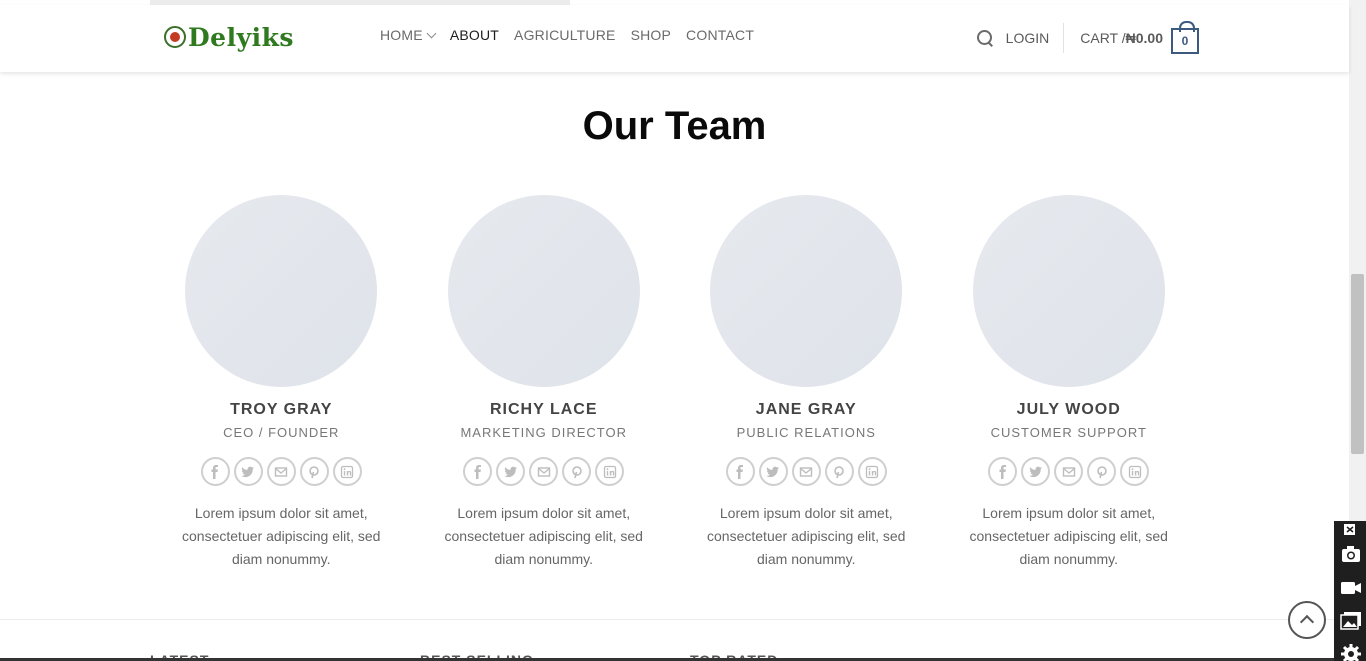  I want to click on nav-shop: SHOP, so click(651, 35).